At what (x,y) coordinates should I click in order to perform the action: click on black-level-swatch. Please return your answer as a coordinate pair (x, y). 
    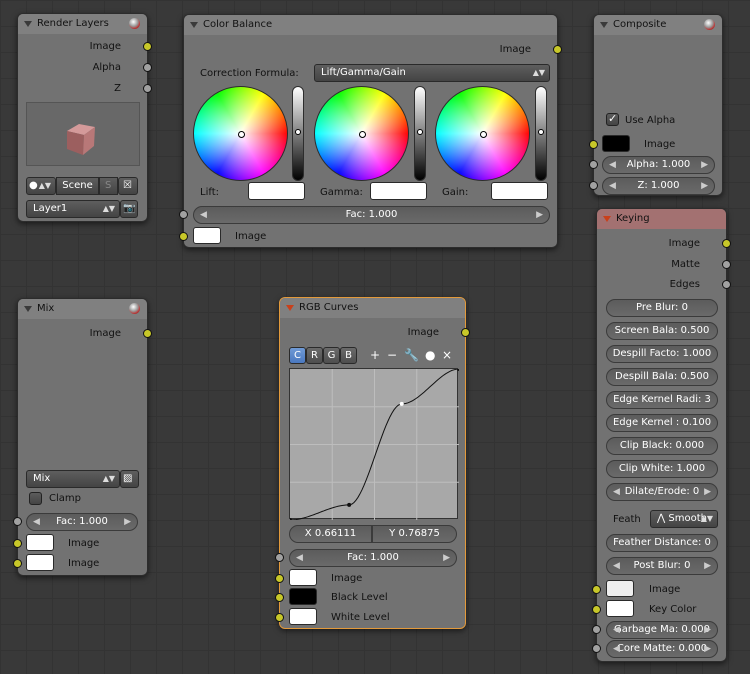
    Looking at the image, I should click on (303, 596).